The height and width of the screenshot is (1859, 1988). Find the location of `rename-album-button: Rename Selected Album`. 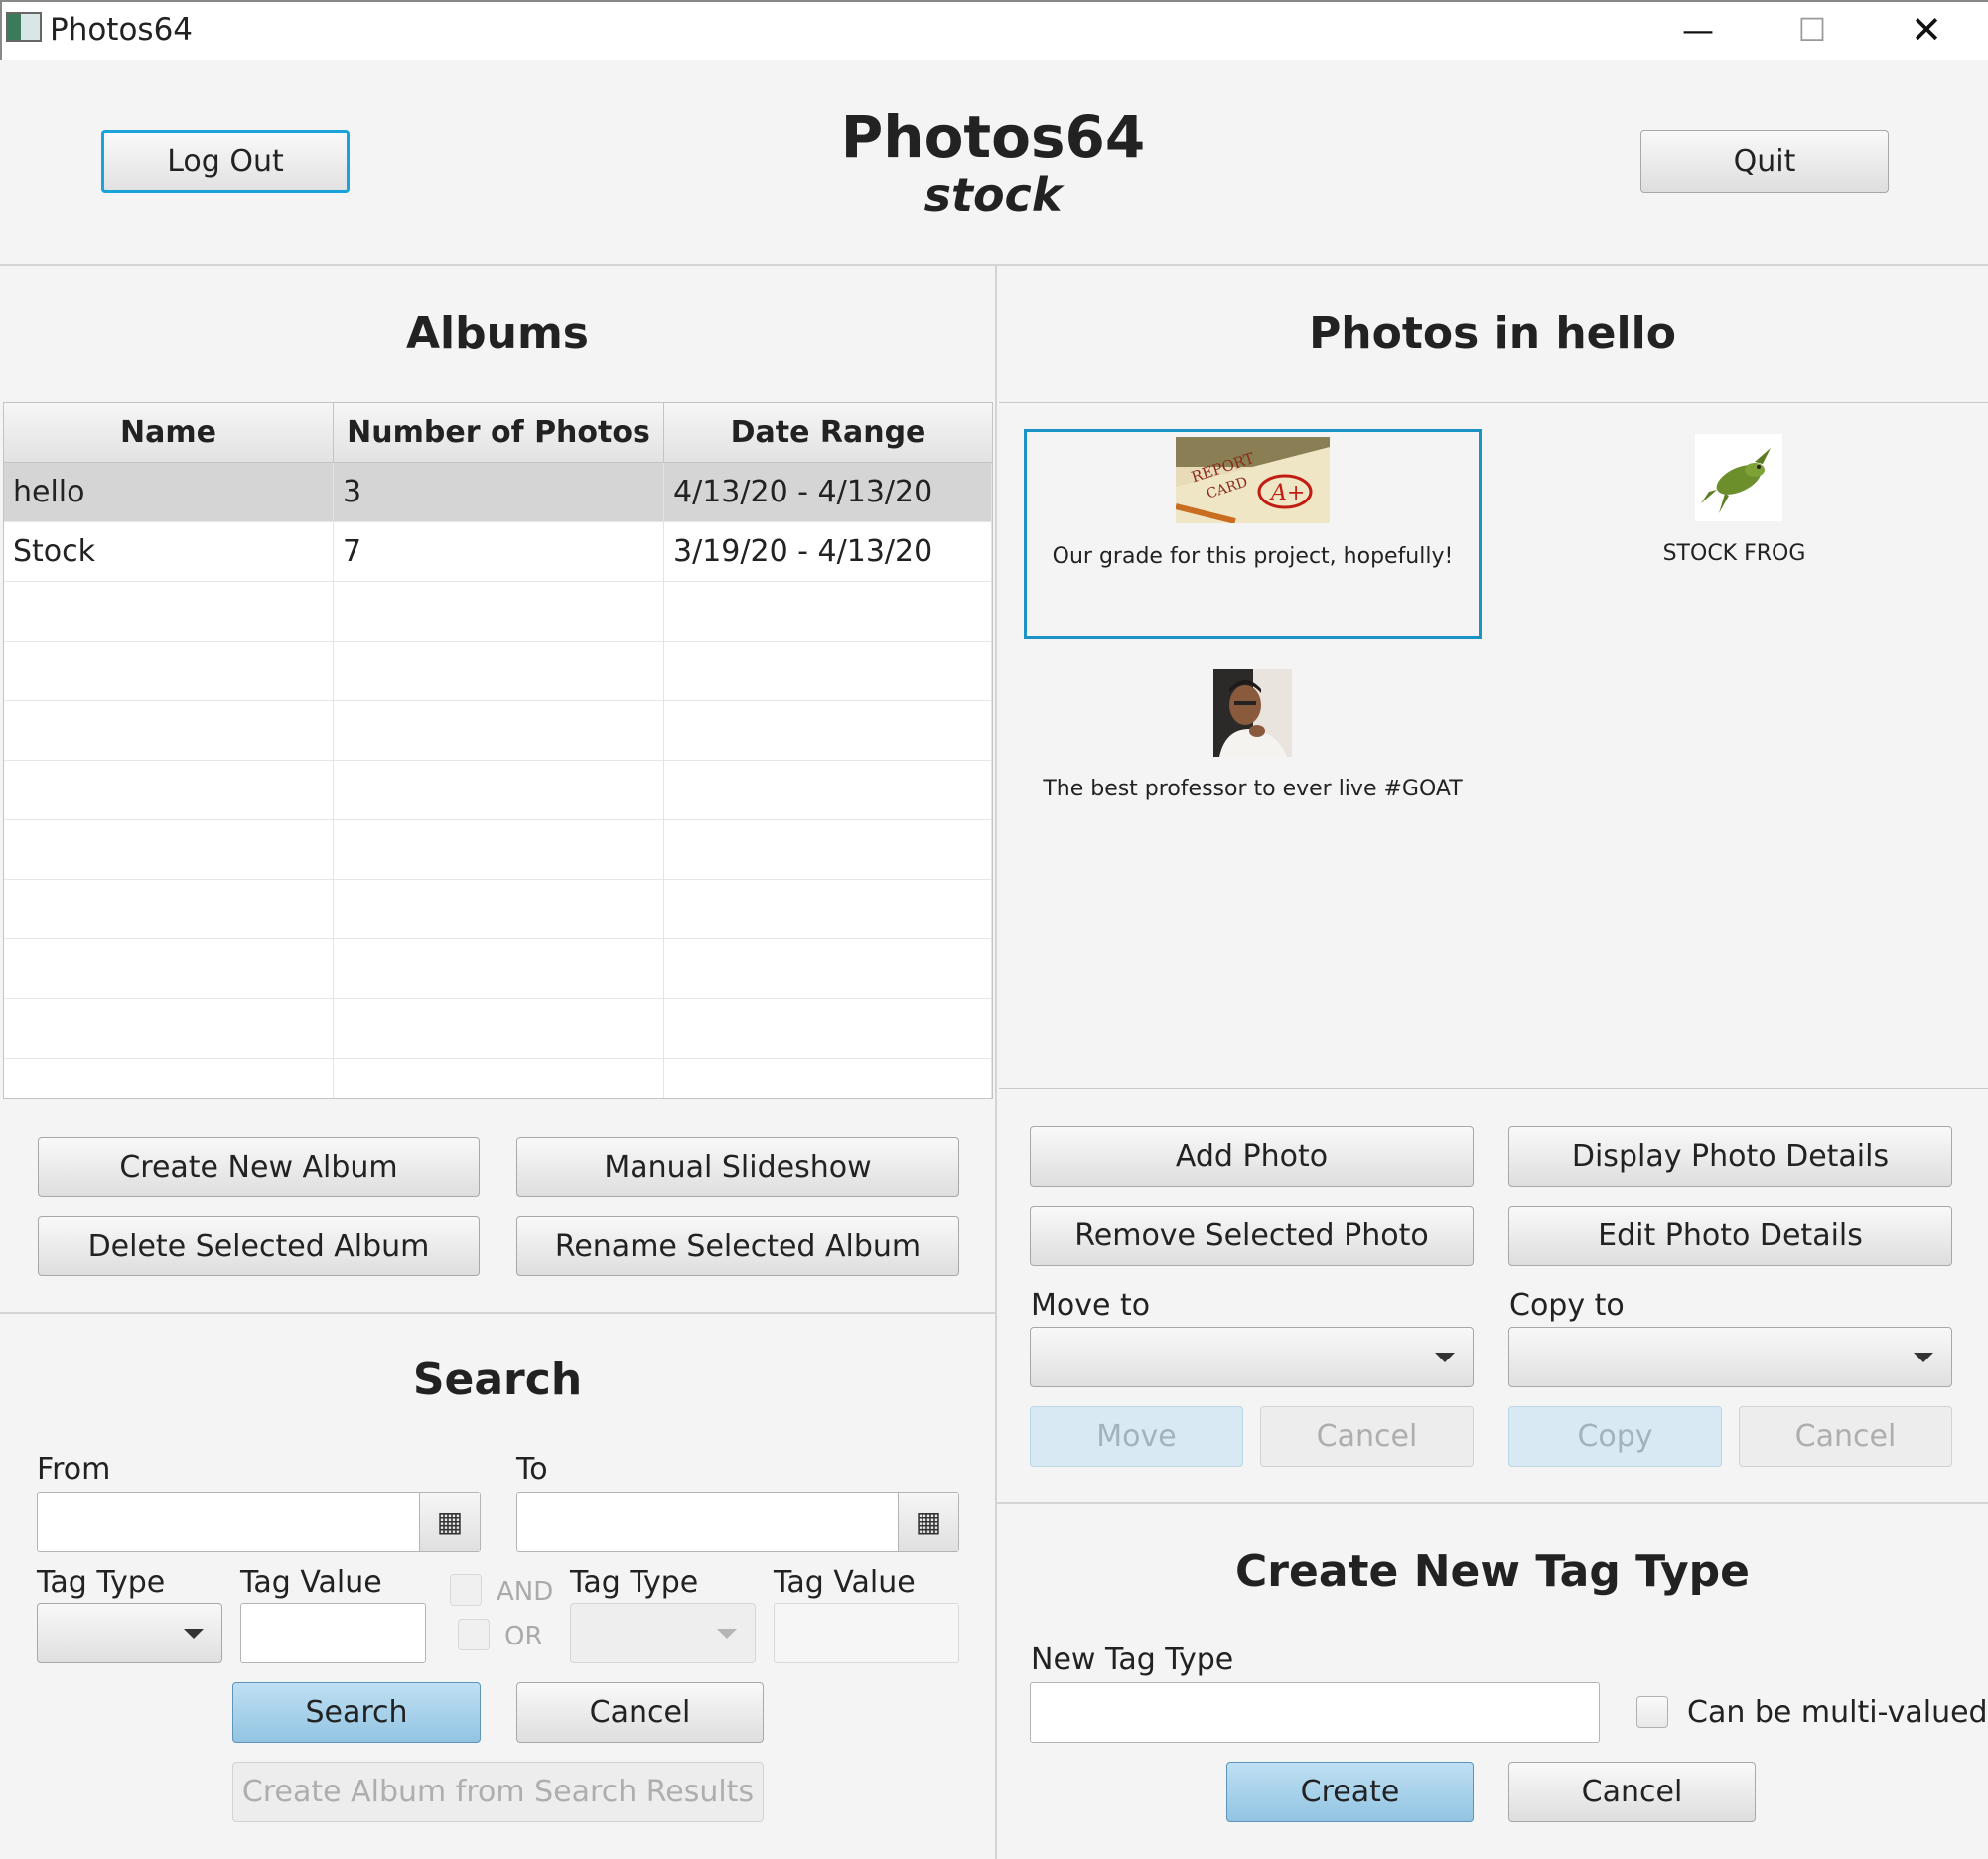

rename-album-button: Rename Selected Album is located at coordinates (738, 1246).